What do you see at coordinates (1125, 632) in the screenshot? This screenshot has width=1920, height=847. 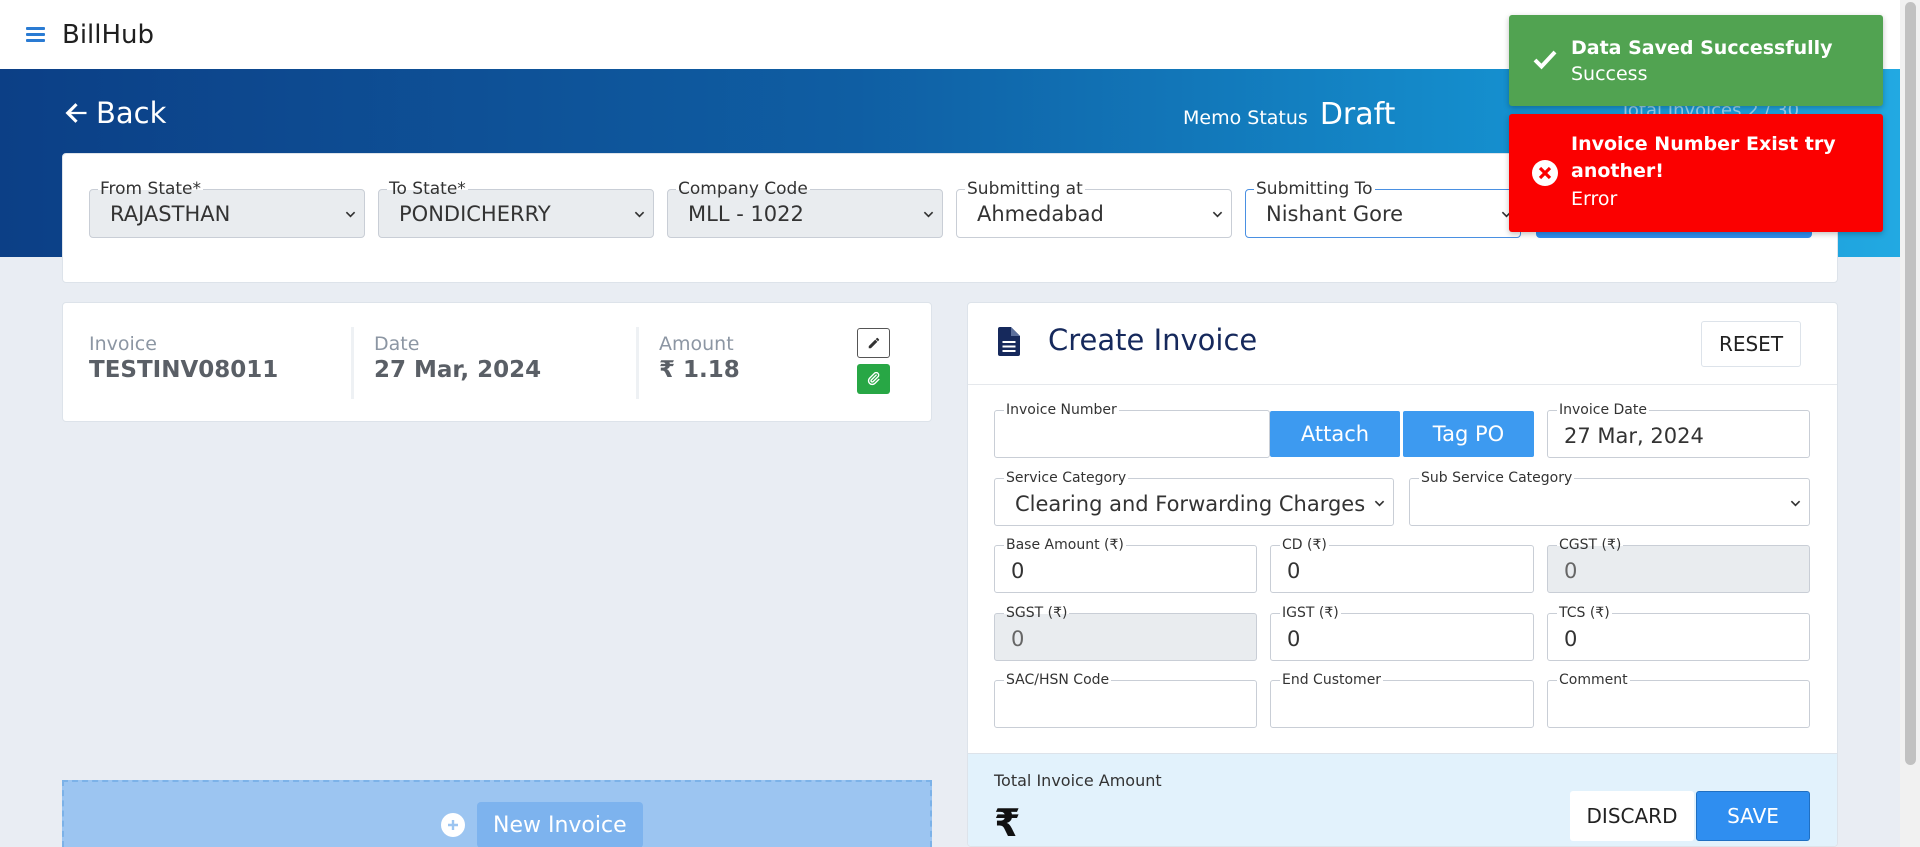 I see `sgst-input: SGST (₹) 0` at bounding box center [1125, 632].